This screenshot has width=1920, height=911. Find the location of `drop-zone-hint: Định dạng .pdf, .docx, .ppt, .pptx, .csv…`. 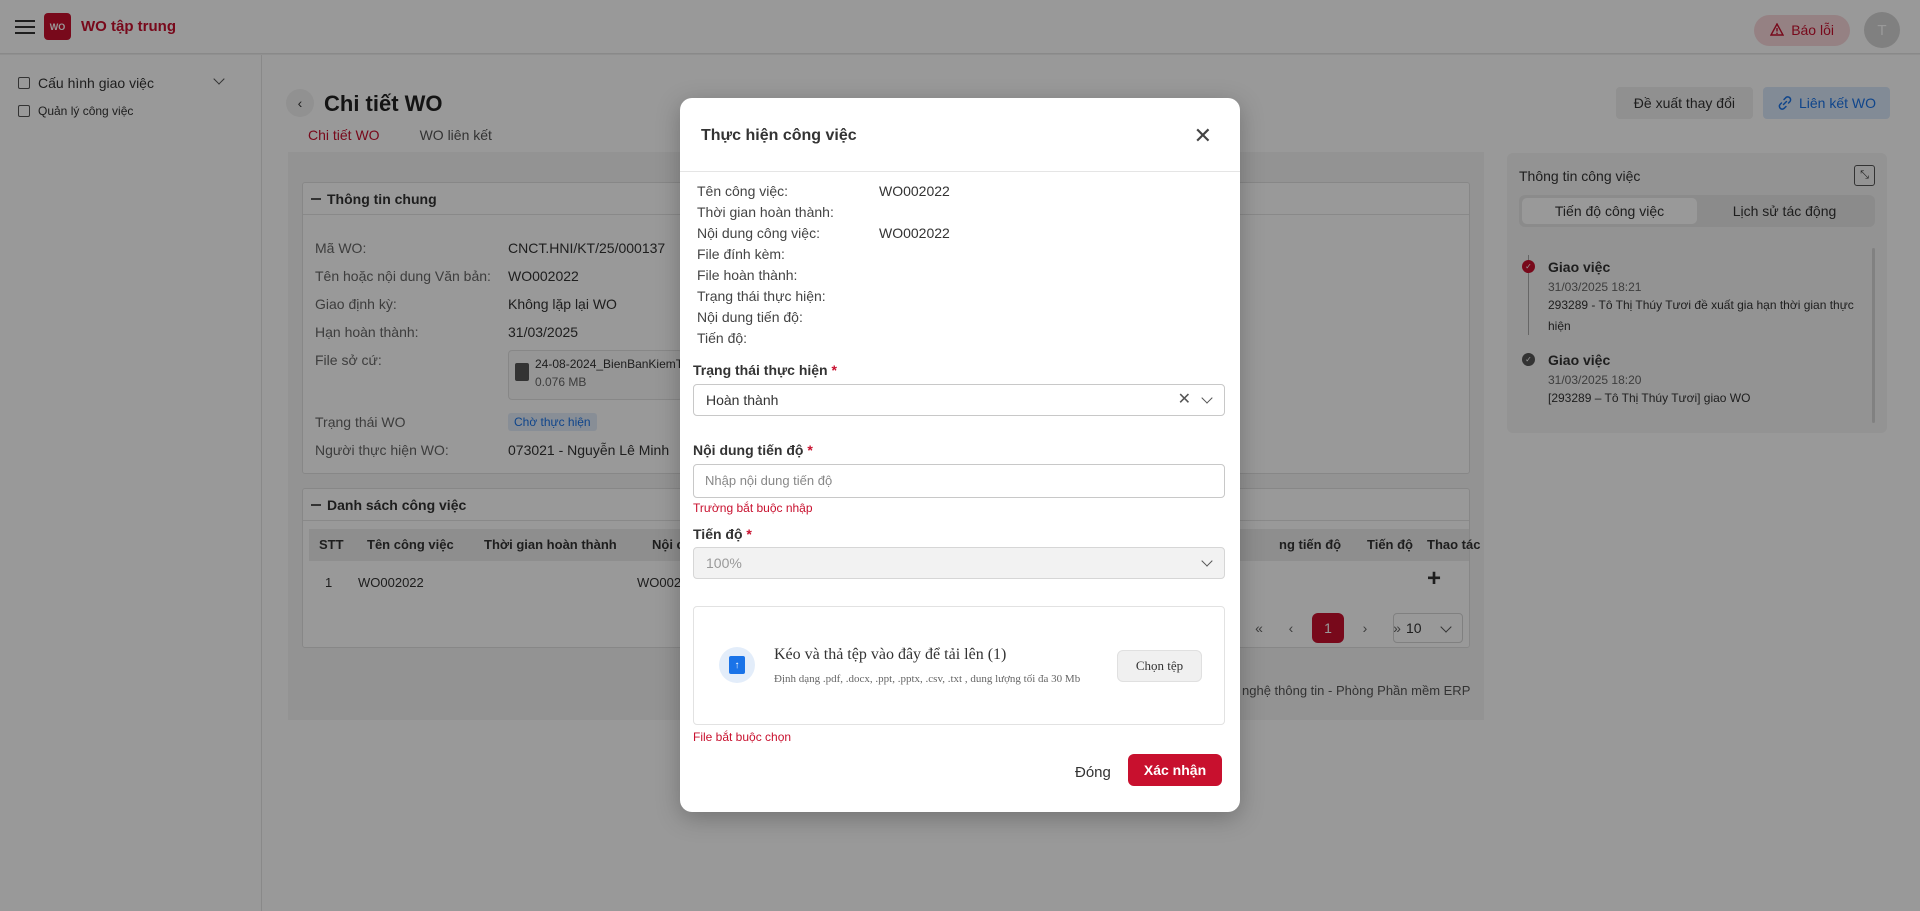

drop-zone-hint: Định dạng .pdf, .docx, .ppt, .pptx, .csv… is located at coordinates (927, 679).